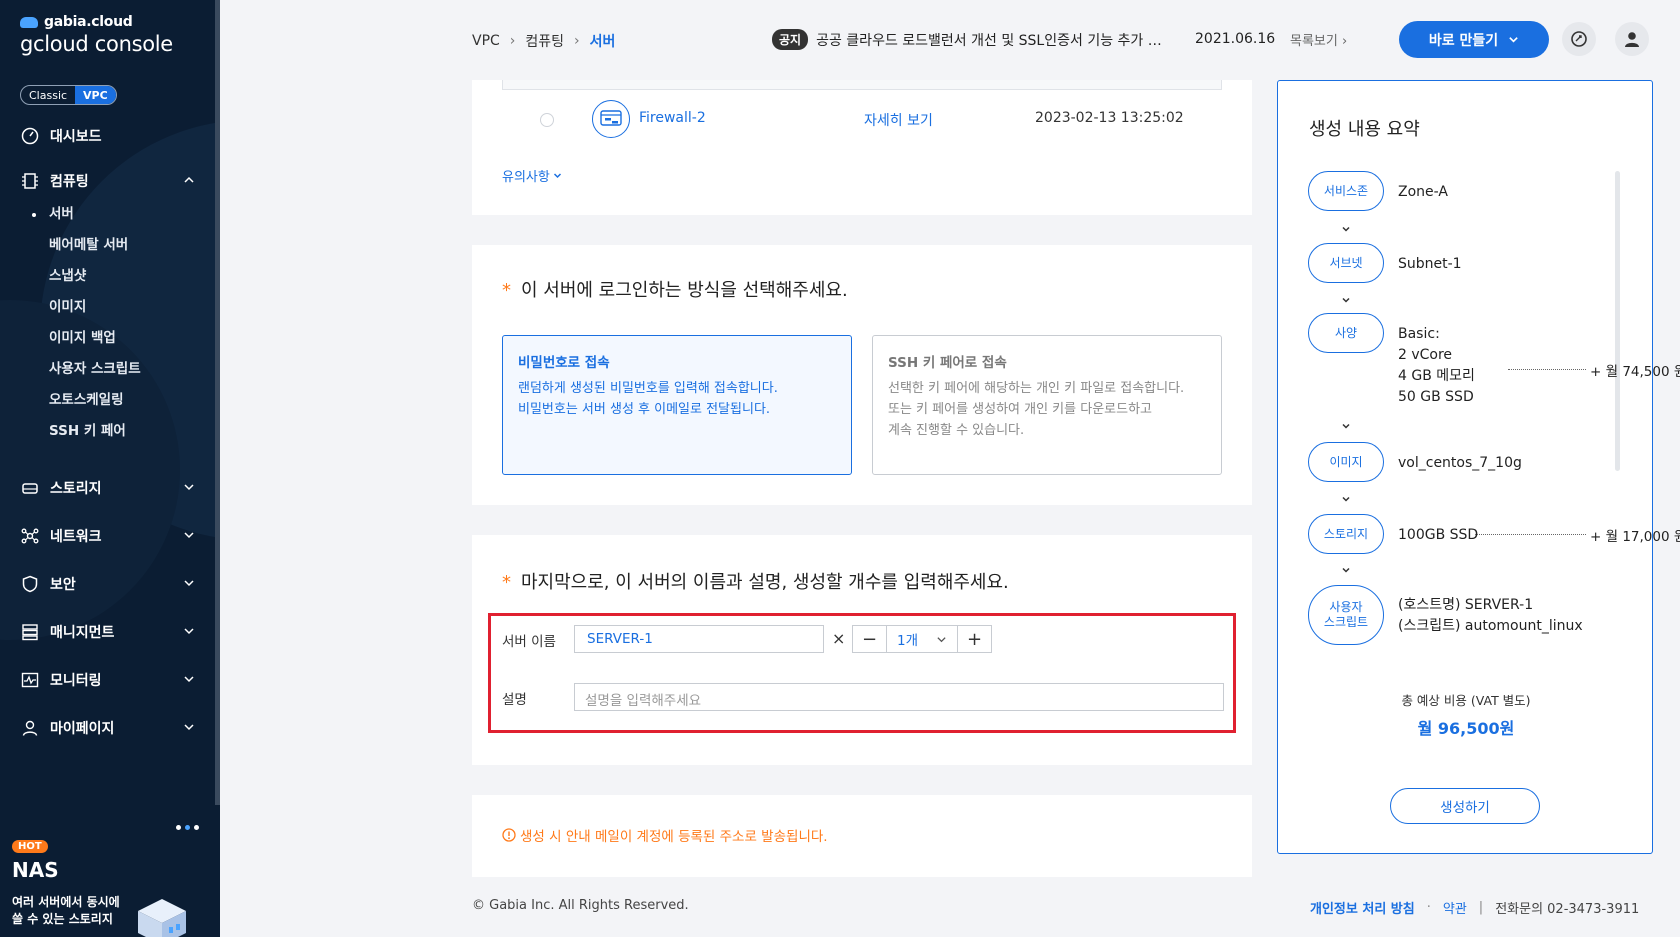  What do you see at coordinates (1362, 907) in the screenshot?
I see `privacy-policy-link: 개인정보 처리 방침` at bounding box center [1362, 907].